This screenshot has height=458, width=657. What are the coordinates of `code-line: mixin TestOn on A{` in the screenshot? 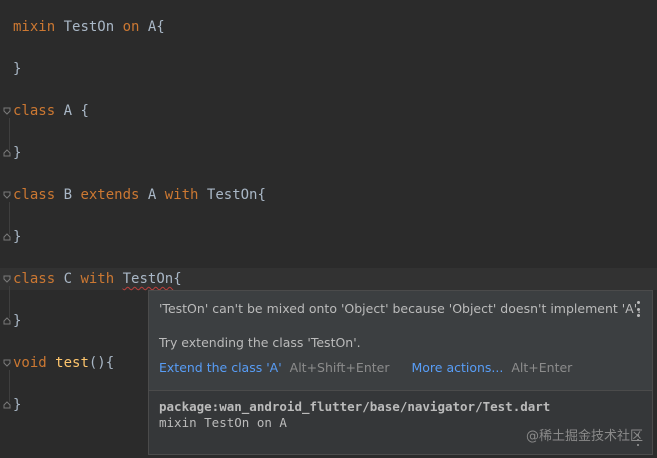 It's located at (89, 27).